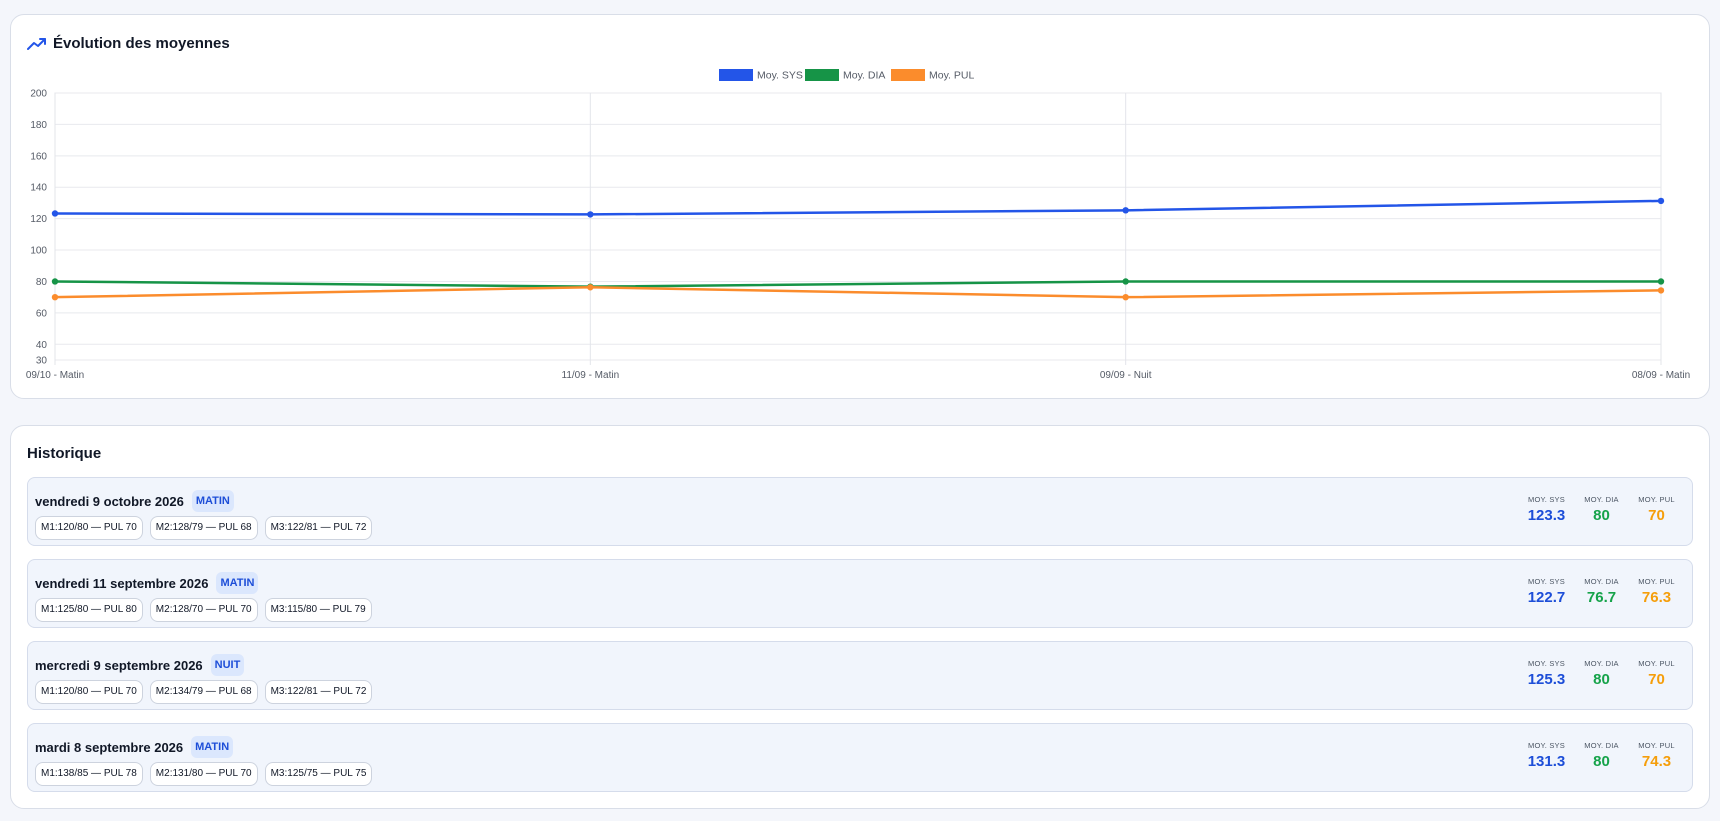 The image size is (1720, 821). Describe the element at coordinates (119, 665) in the screenshot. I see `entry-date: mercredi 9 septembre 2026` at that location.